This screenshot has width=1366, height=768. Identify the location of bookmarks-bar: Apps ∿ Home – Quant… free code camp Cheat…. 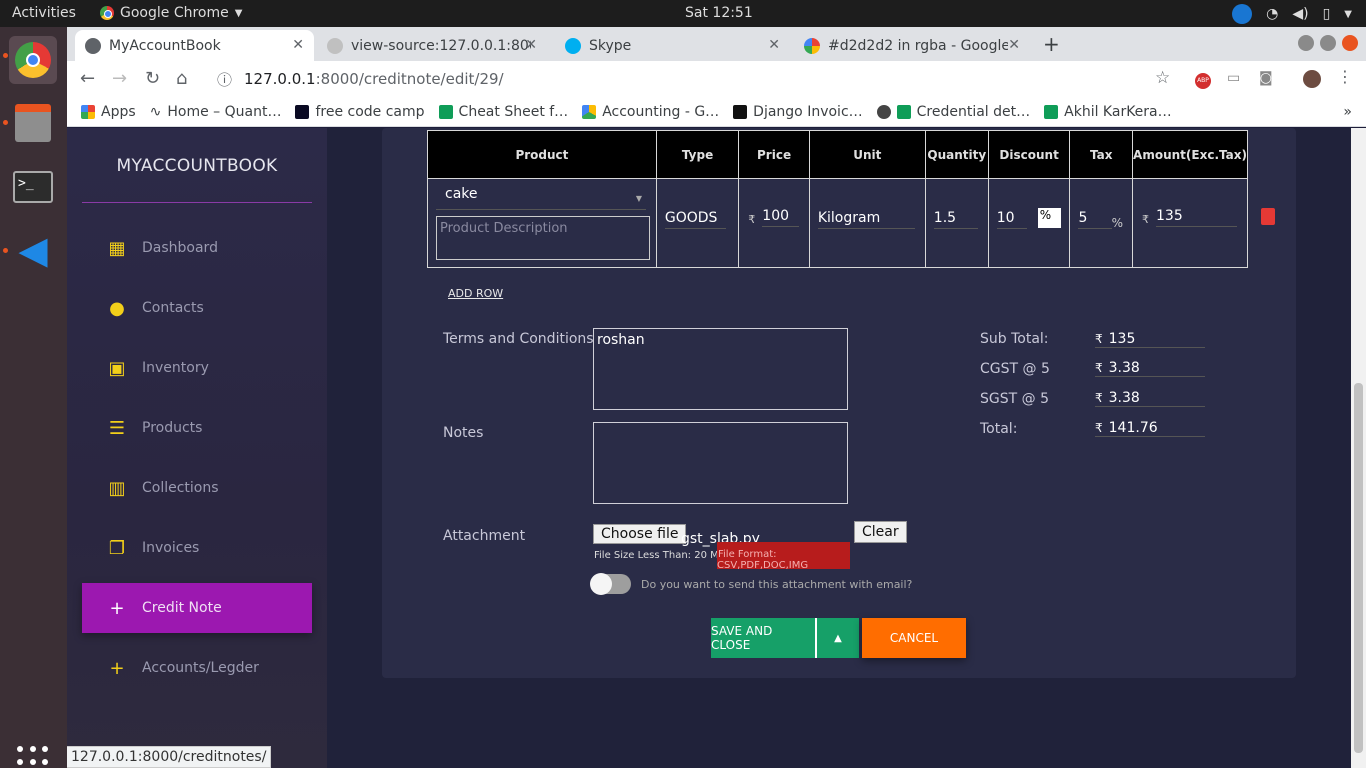
(716, 112).